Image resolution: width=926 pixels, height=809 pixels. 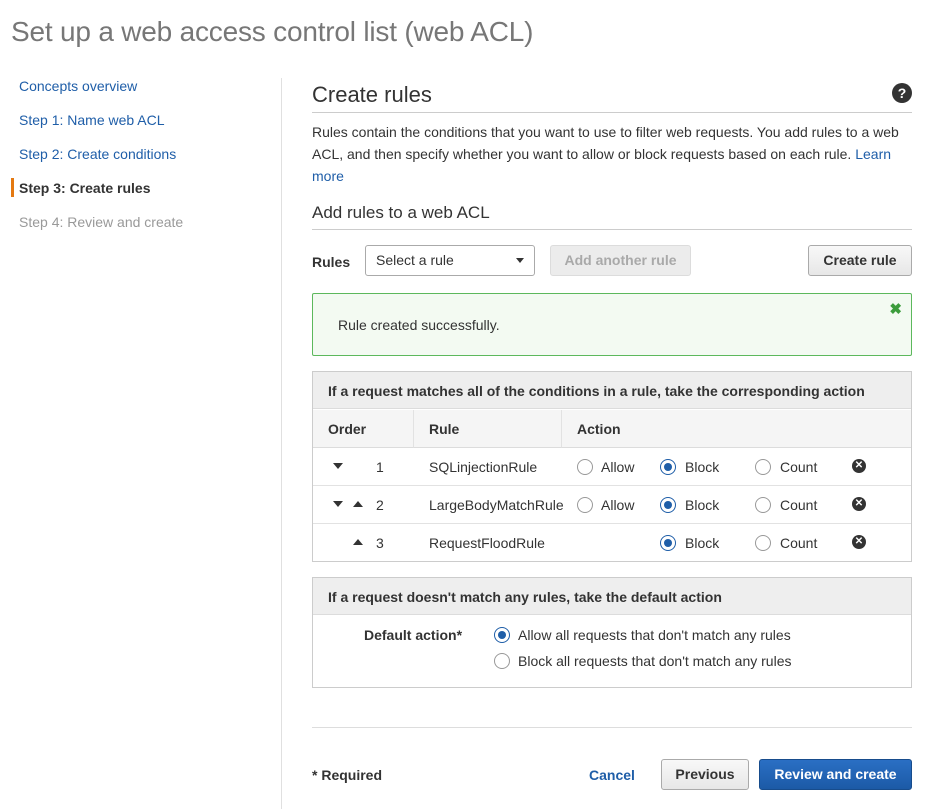 I want to click on nav-divider, so click(x=281, y=443).